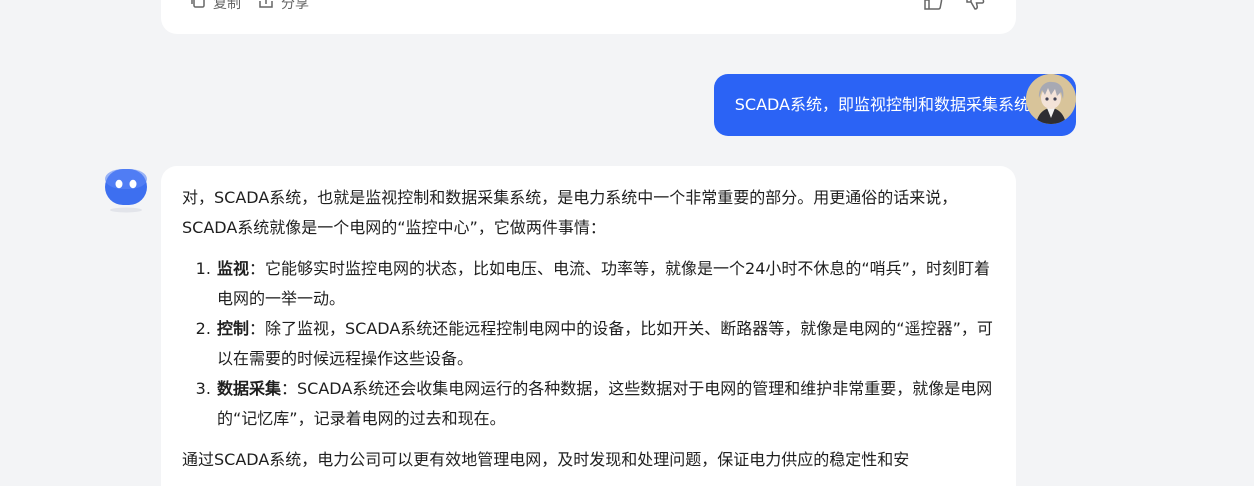  I want to click on bot-avatar-icon, so click(126, 191).